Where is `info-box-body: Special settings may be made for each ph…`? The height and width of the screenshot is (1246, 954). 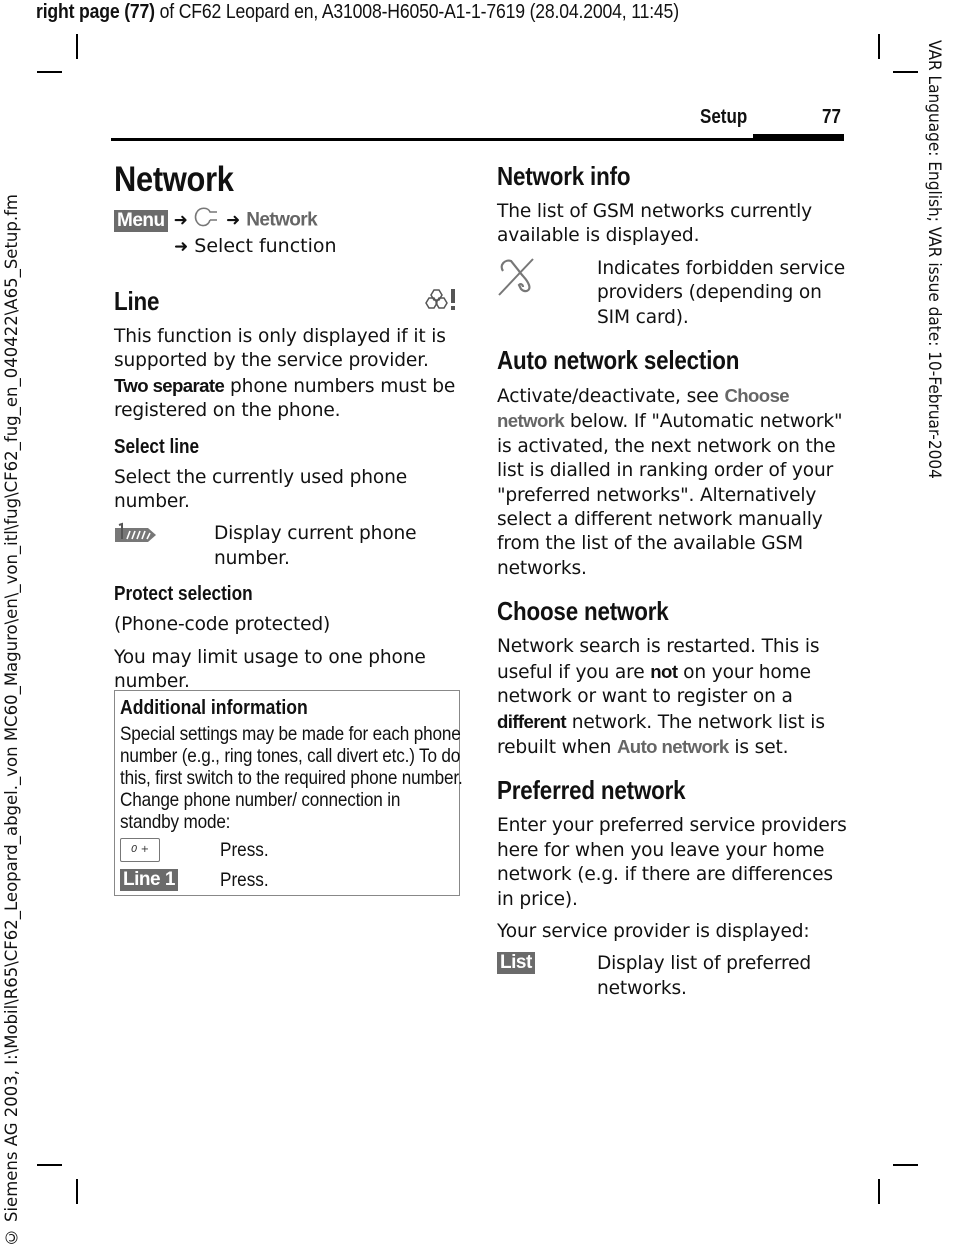
info-box-body: Special settings may be made for each ph… is located at coordinates (291, 778).